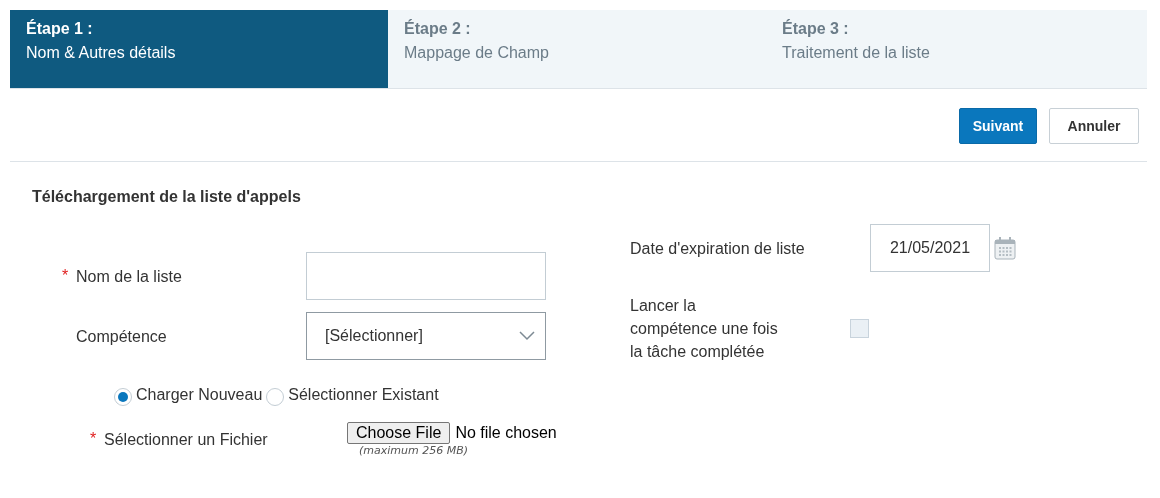  What do you see at coordinates (1005, 248) in the screenshot?
I see `calendar-icon` at bounding box center [1005, 248].